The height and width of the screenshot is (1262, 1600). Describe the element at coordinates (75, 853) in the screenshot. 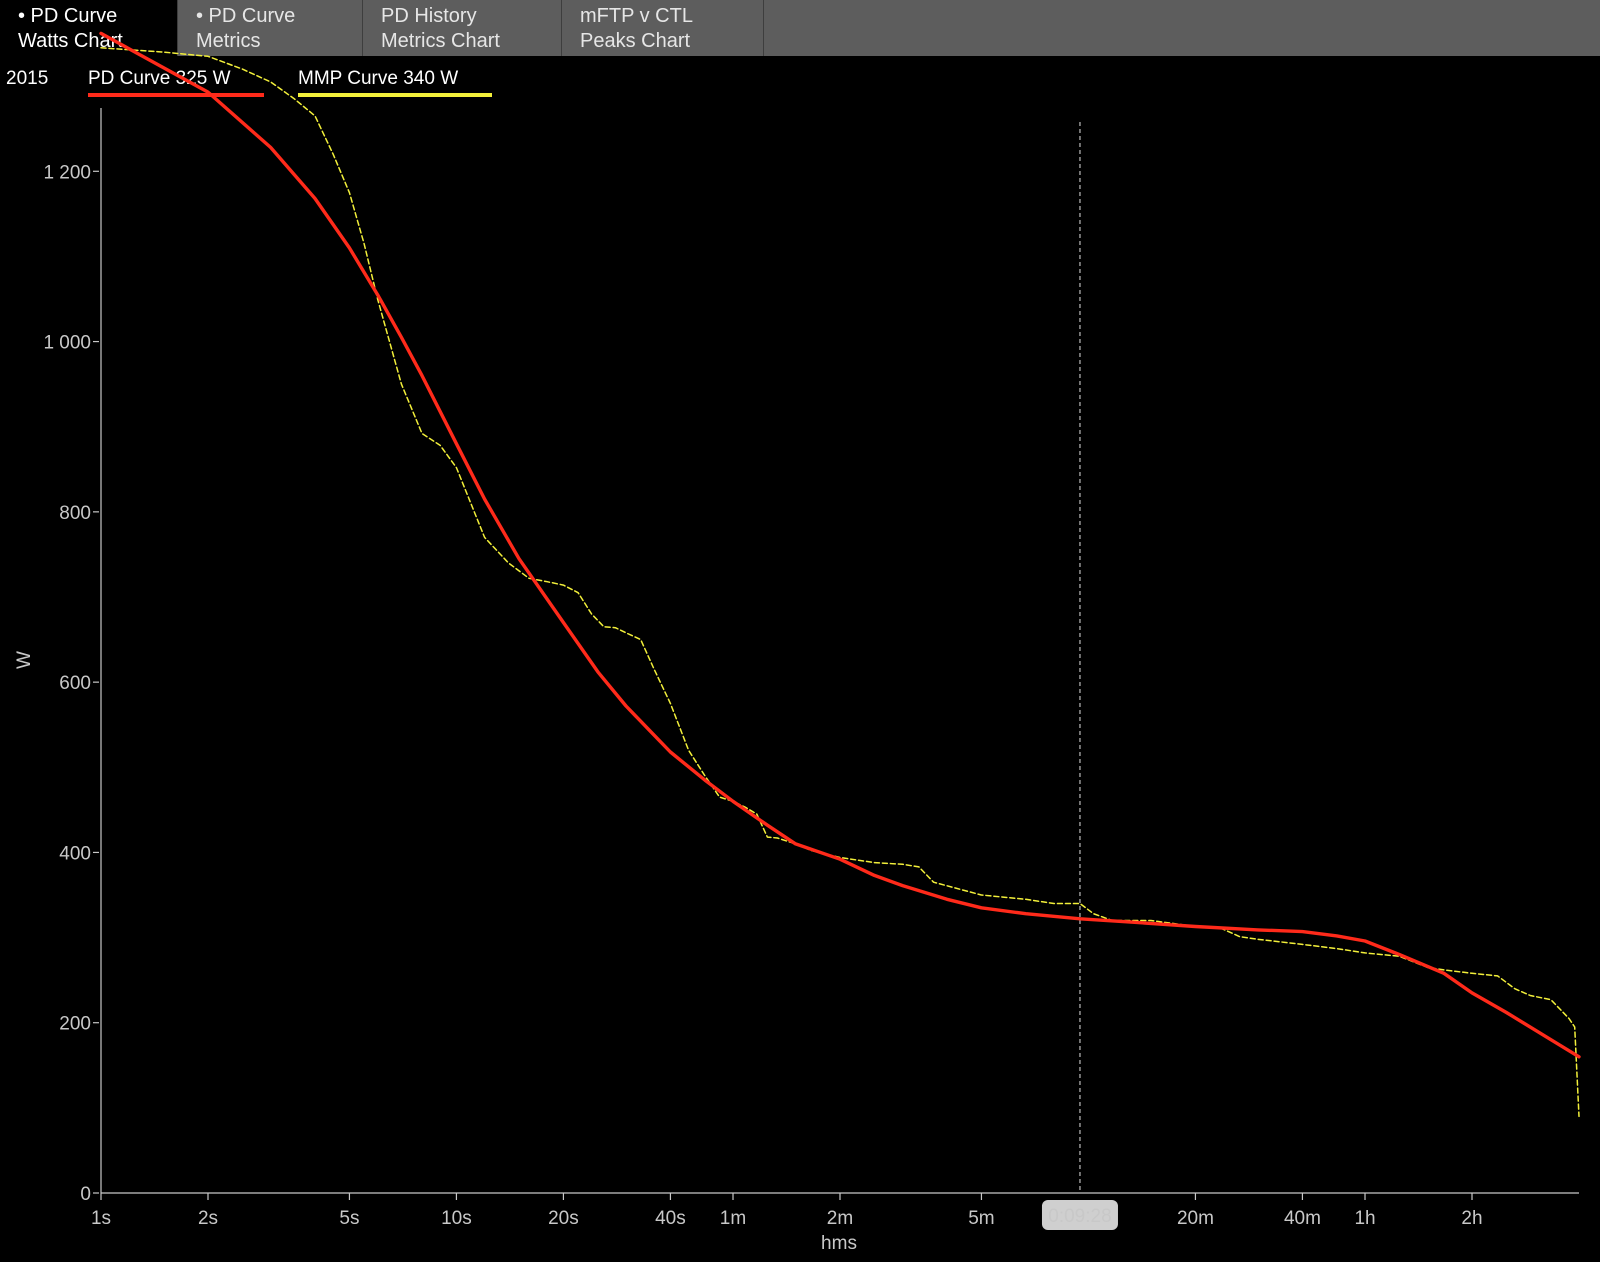

I see `y-tick-label: 400` at that location.